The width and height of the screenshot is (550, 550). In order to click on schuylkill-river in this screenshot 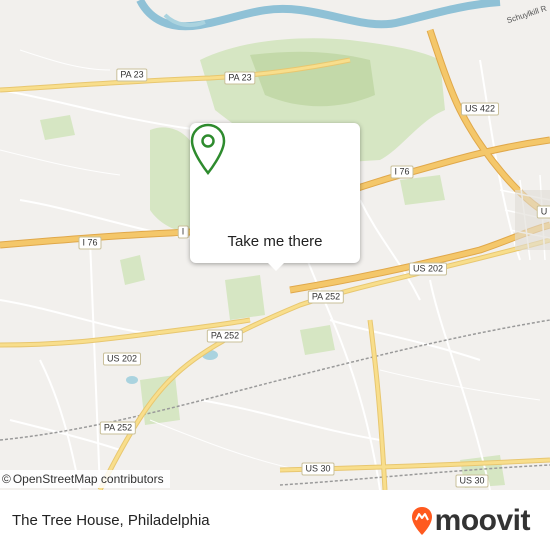, I will do `click(318, 15)`.